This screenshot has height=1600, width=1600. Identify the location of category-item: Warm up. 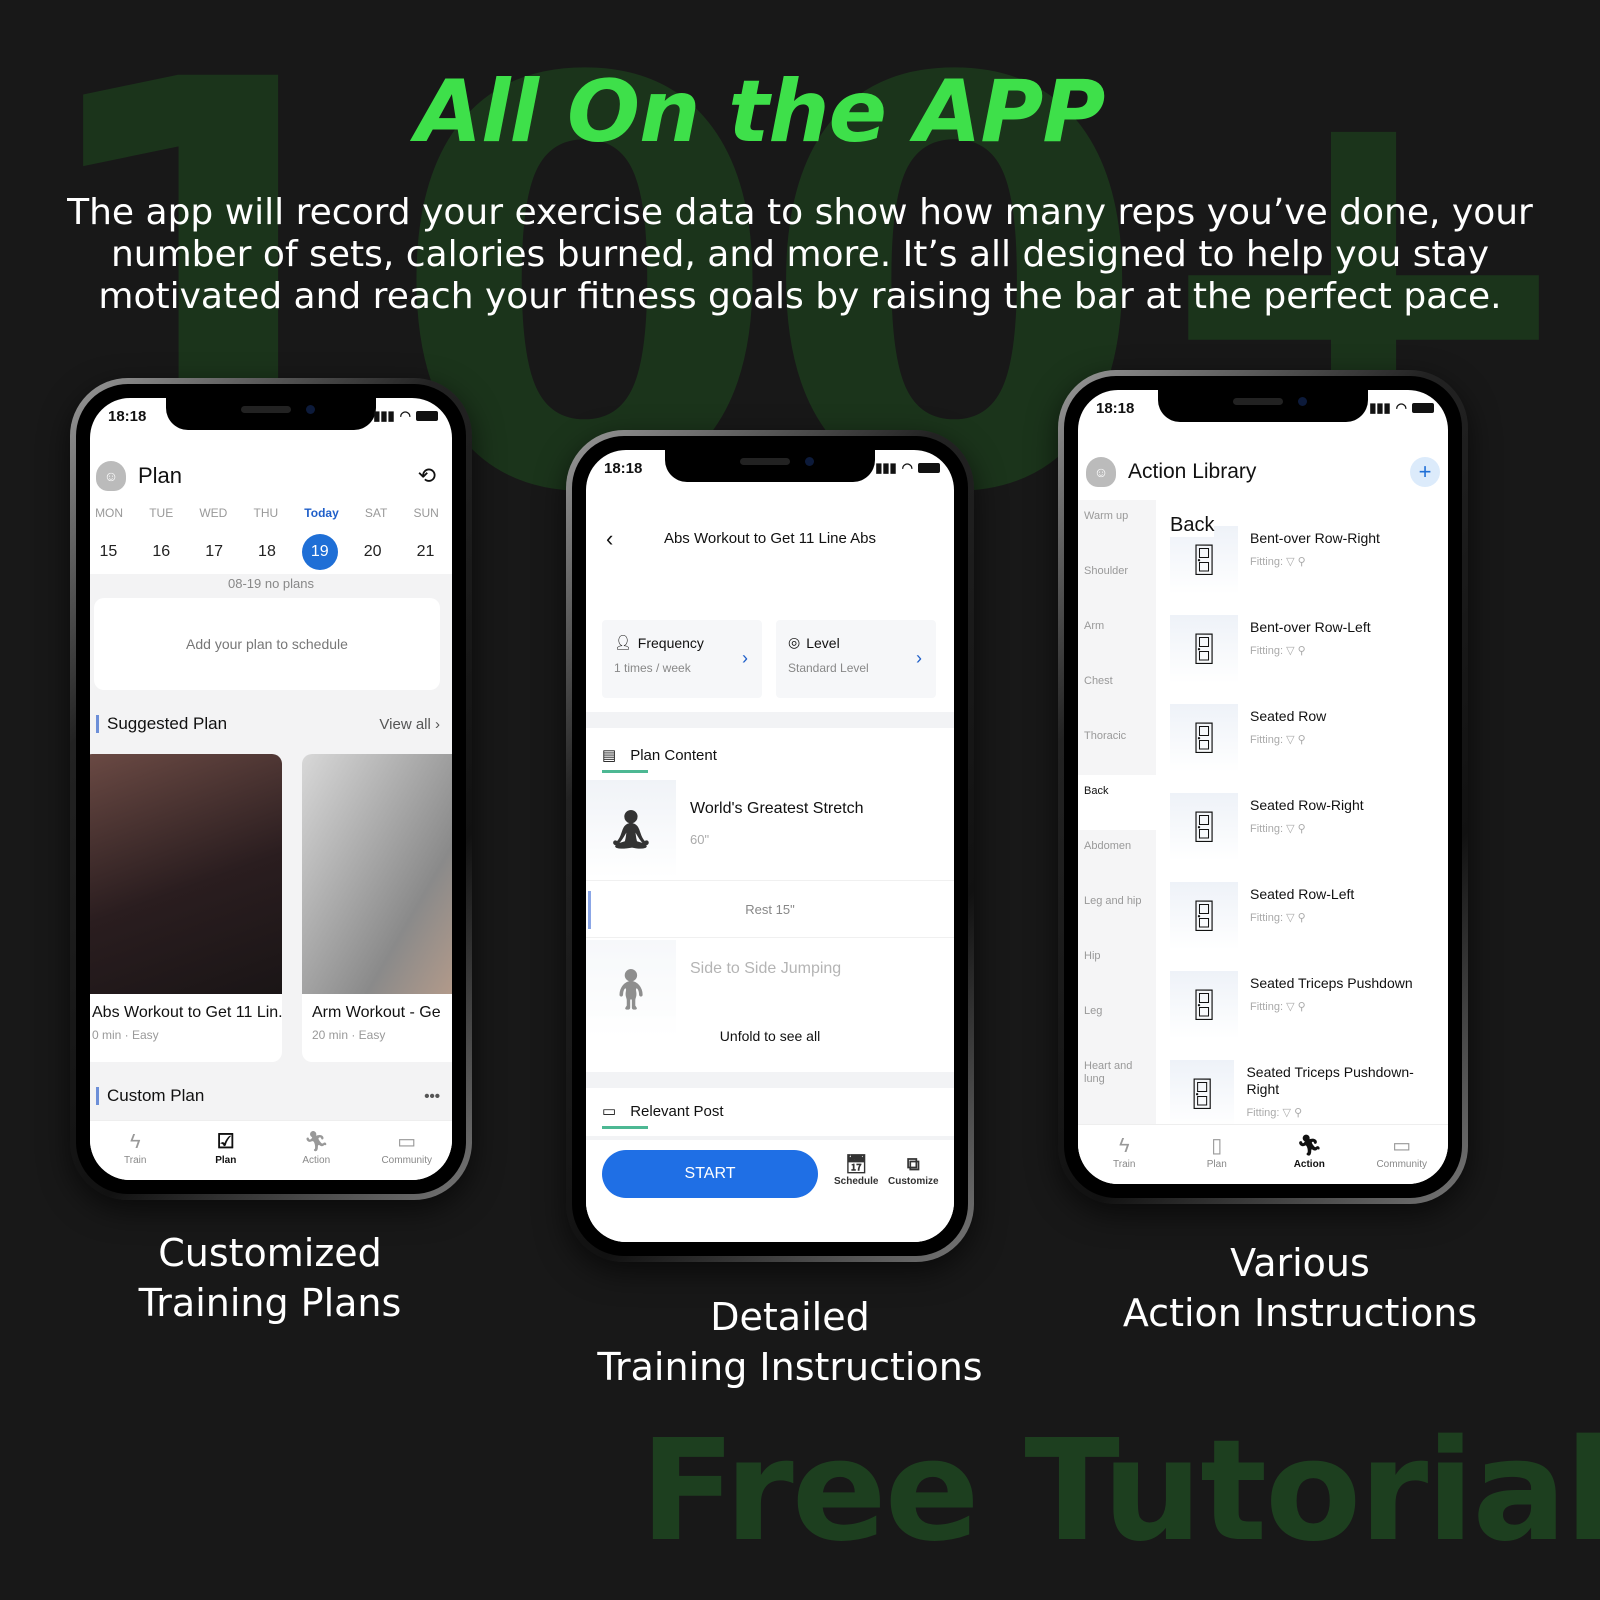
(1117, 527).